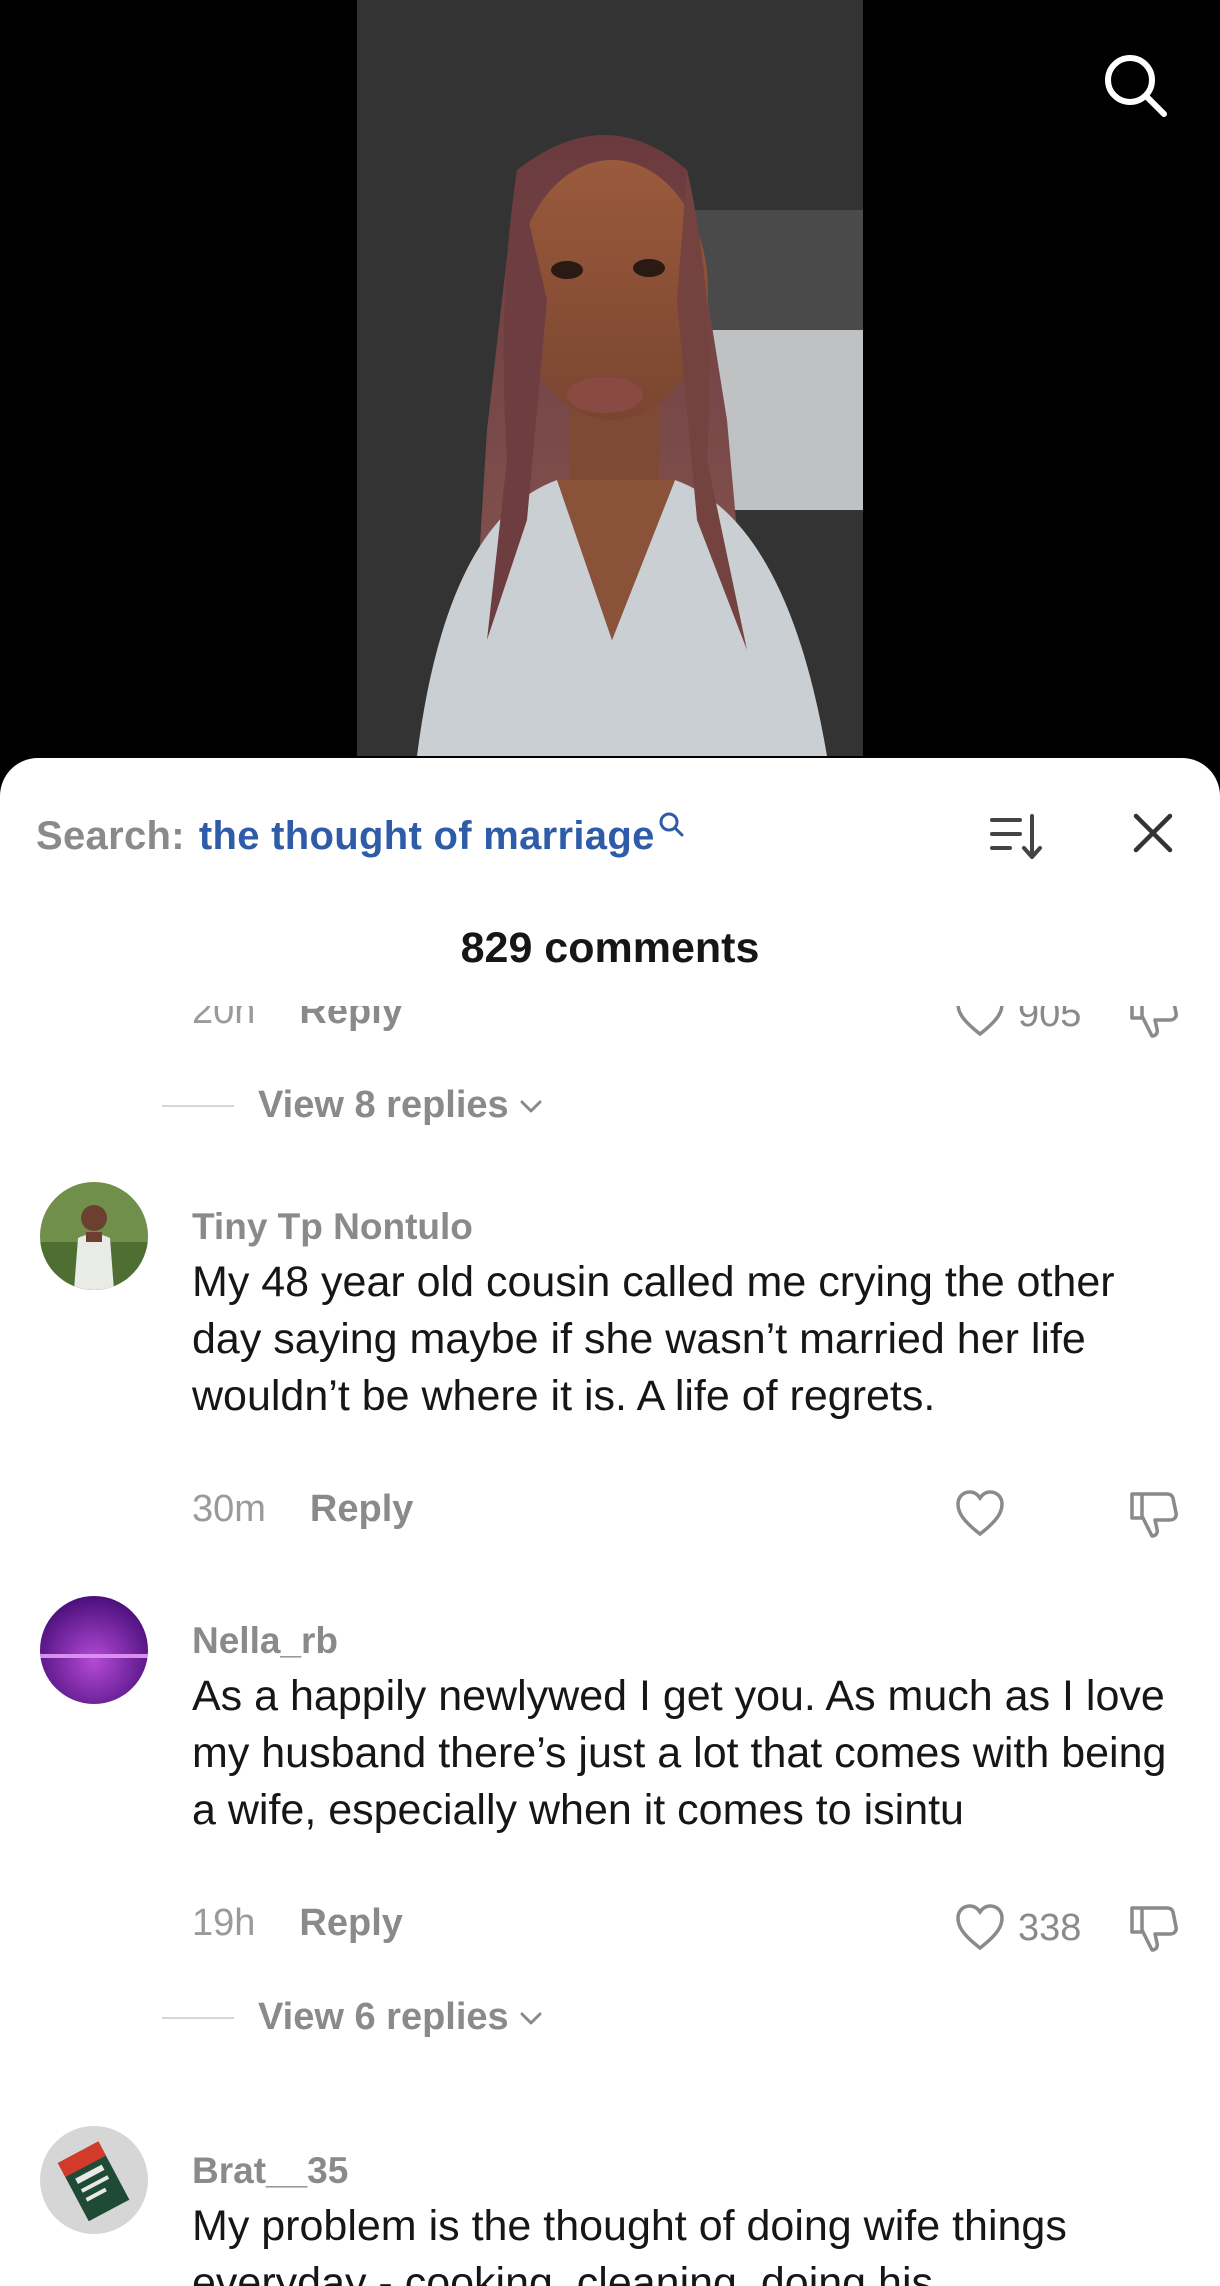 The height and width of the screenshot is (2286, 1220). I want to click on like-button, so click(985, 1514).